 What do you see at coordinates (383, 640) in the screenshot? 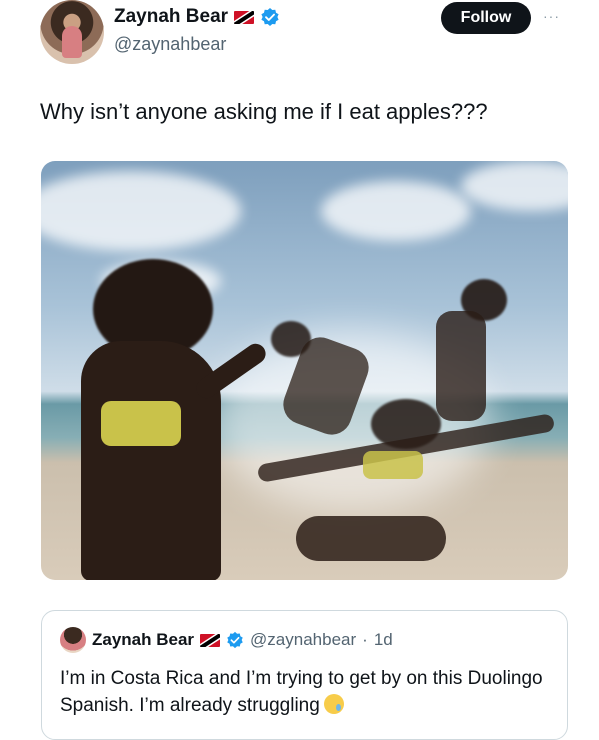
I see `quoted-timestamp: 1d` at bounding box center [383, 640].